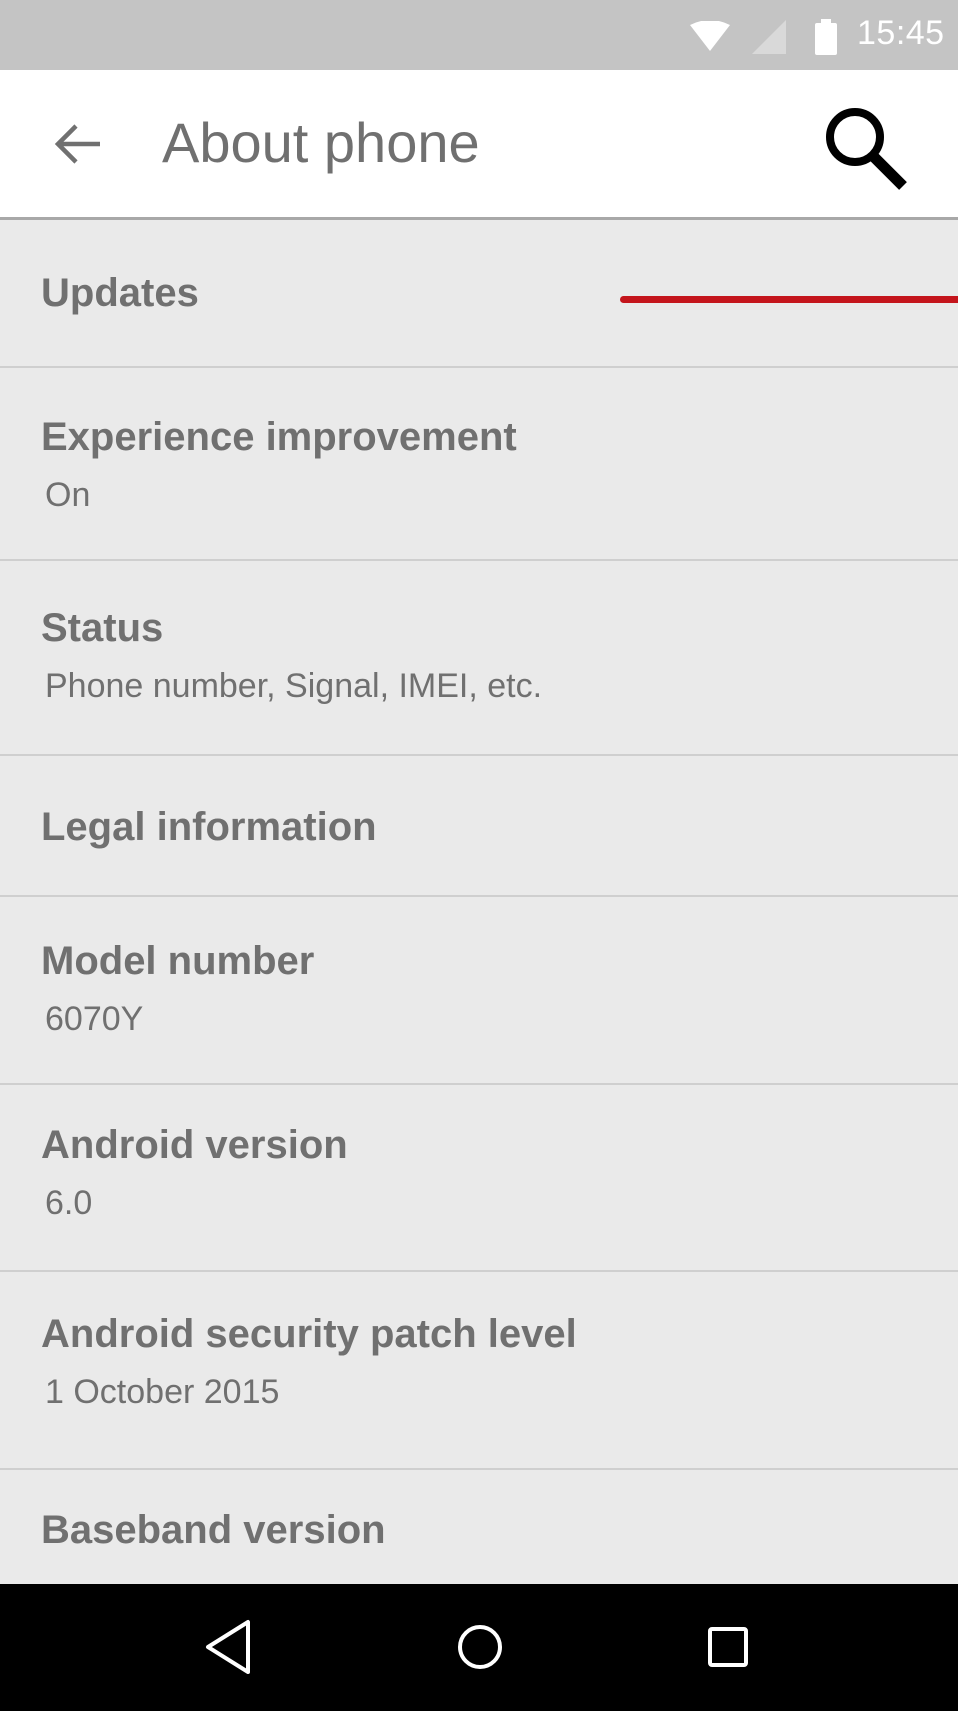  I want to click on list-item-summary: 1 October 2015, so click(162, 1392).